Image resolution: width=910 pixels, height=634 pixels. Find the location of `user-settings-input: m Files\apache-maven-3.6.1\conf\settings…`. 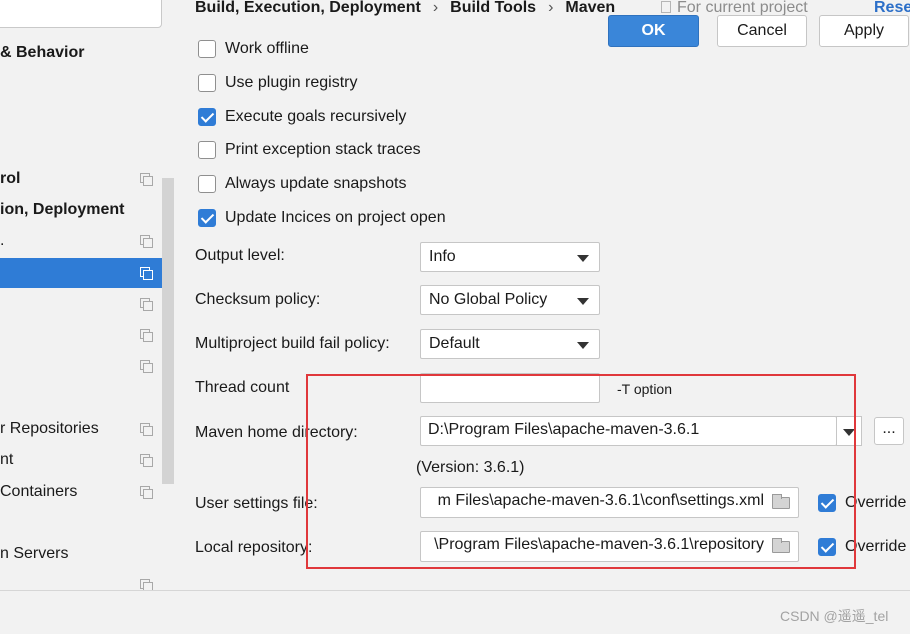

user-settings-input: m Files\apache-maven-3.6.1\conf\settings… is located at coordinates (609, 502).